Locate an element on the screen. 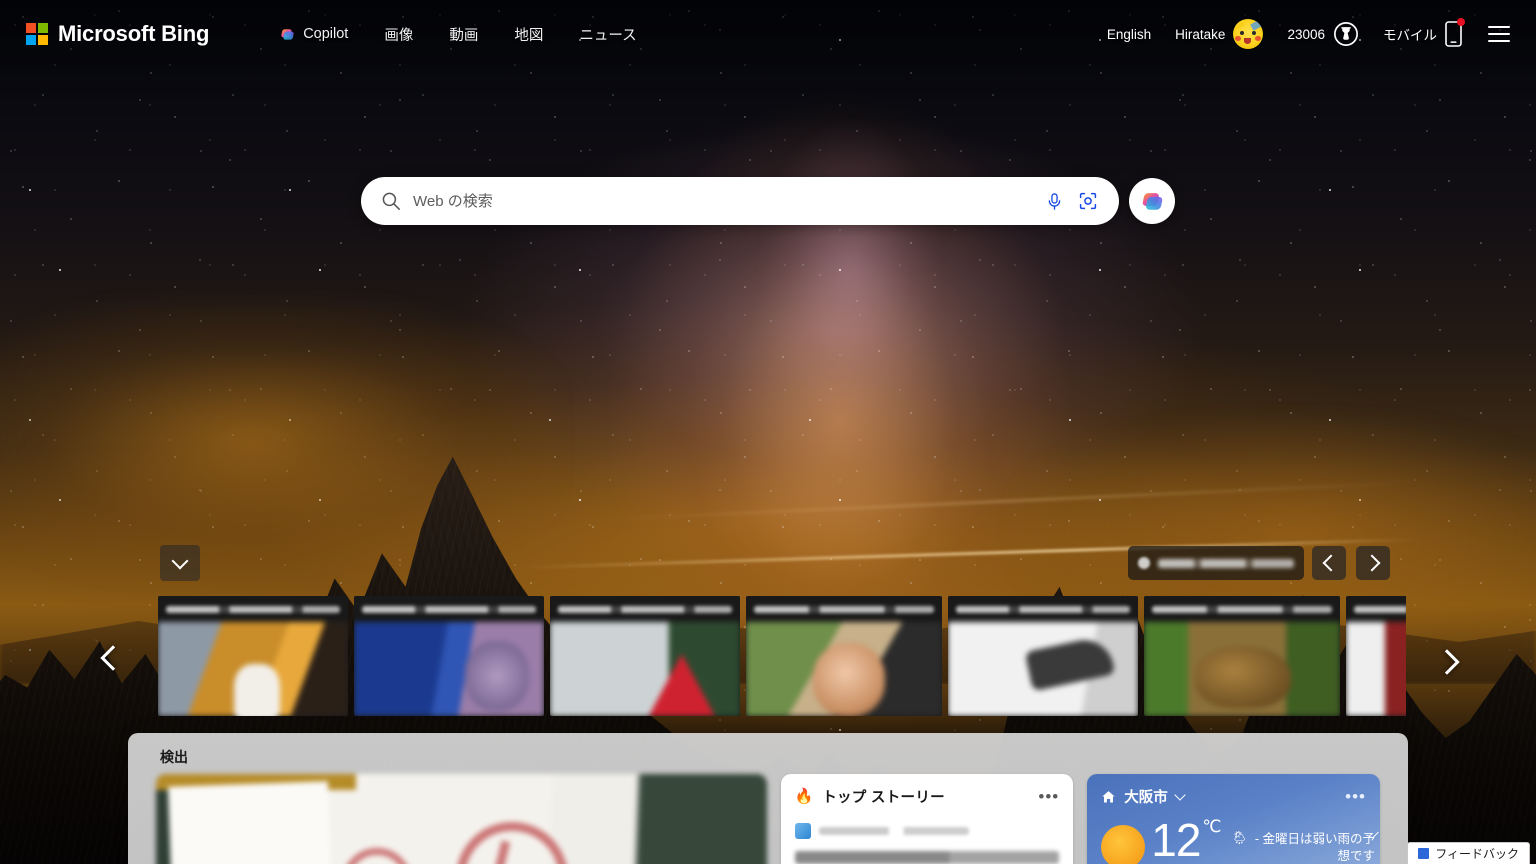 The width and height of the screenshot is (1536, 864). weather-body: 12 ℃ 🌦 - 金曜日は弱い雨の予想です is located at coordinates (1240, 839).